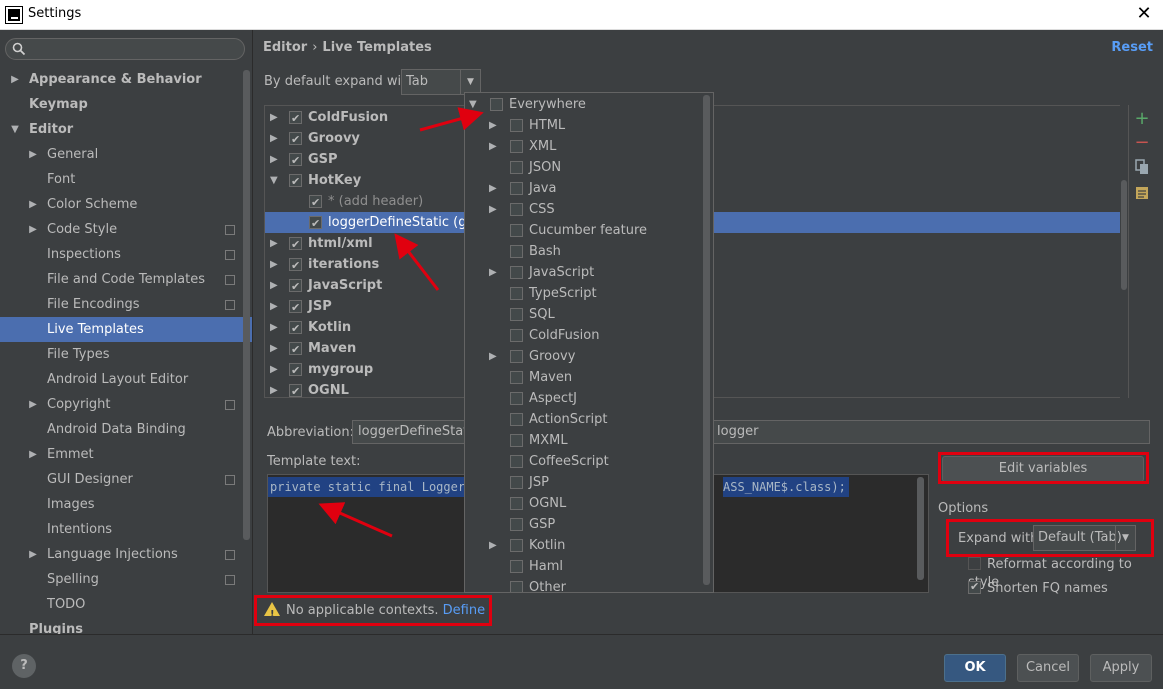 Image resolution: width=1163 pixels, height=689 pixels. I want to click on add-icon: +, so click(1142, 119).